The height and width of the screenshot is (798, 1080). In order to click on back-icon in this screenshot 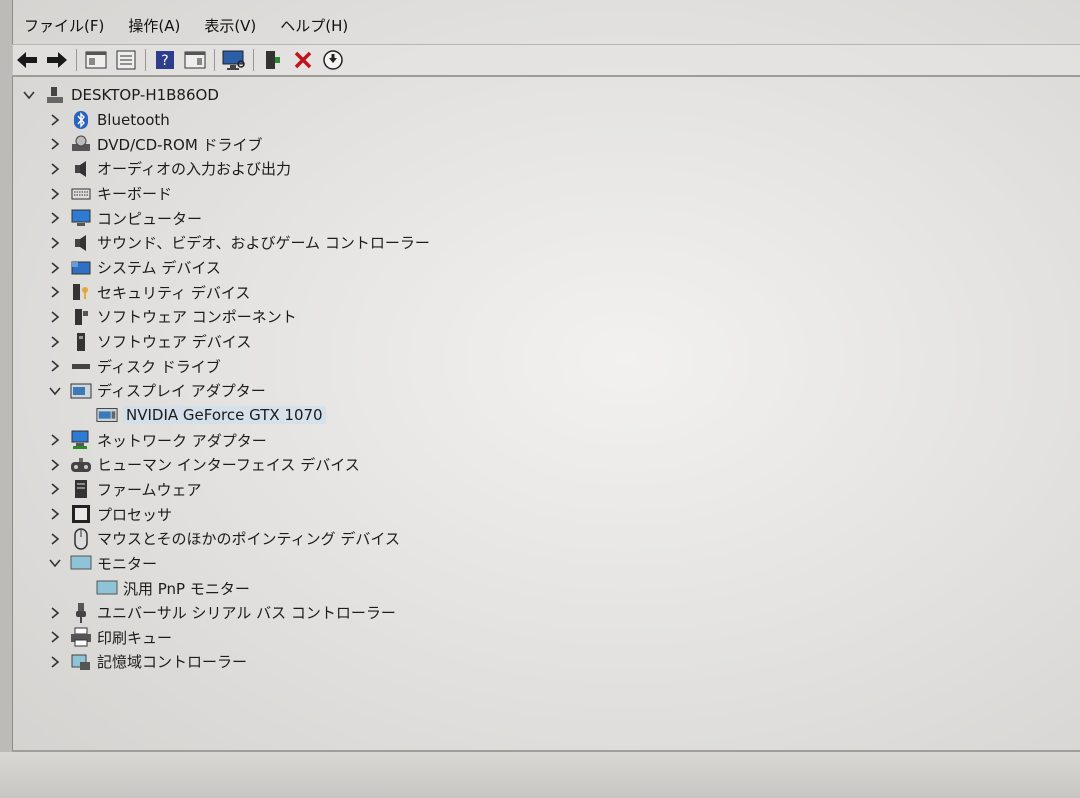, I will do `click(27, 60)`.